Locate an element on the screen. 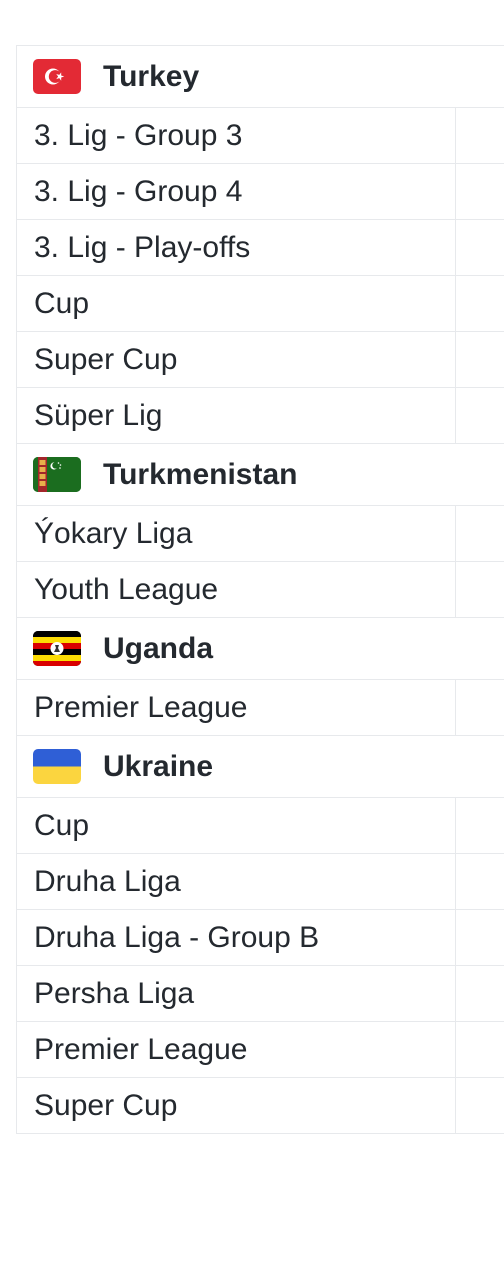  country-header-turkmenistan: Turkmenistan is located at coordinates (260, 474).